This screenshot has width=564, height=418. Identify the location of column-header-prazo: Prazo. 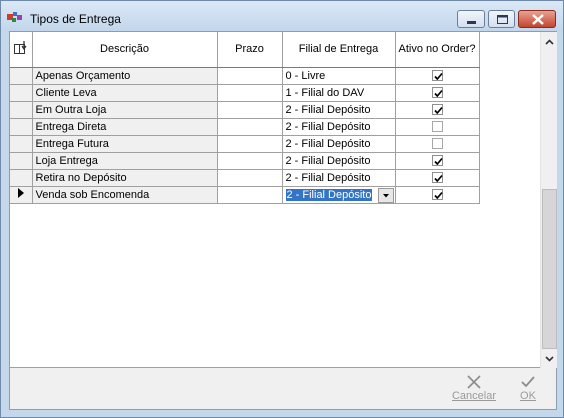
(250, 50).